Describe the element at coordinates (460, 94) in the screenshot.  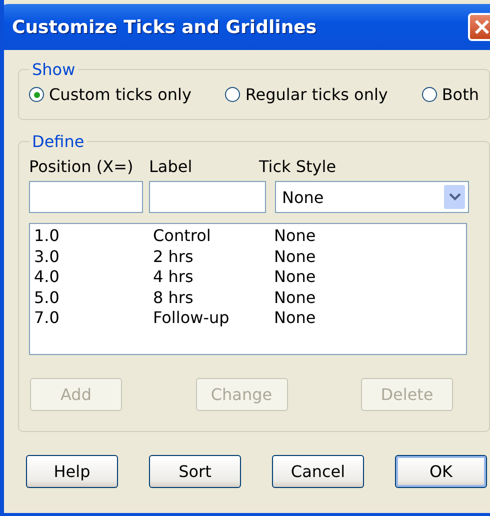
I see `radio-label: Both` at that location.